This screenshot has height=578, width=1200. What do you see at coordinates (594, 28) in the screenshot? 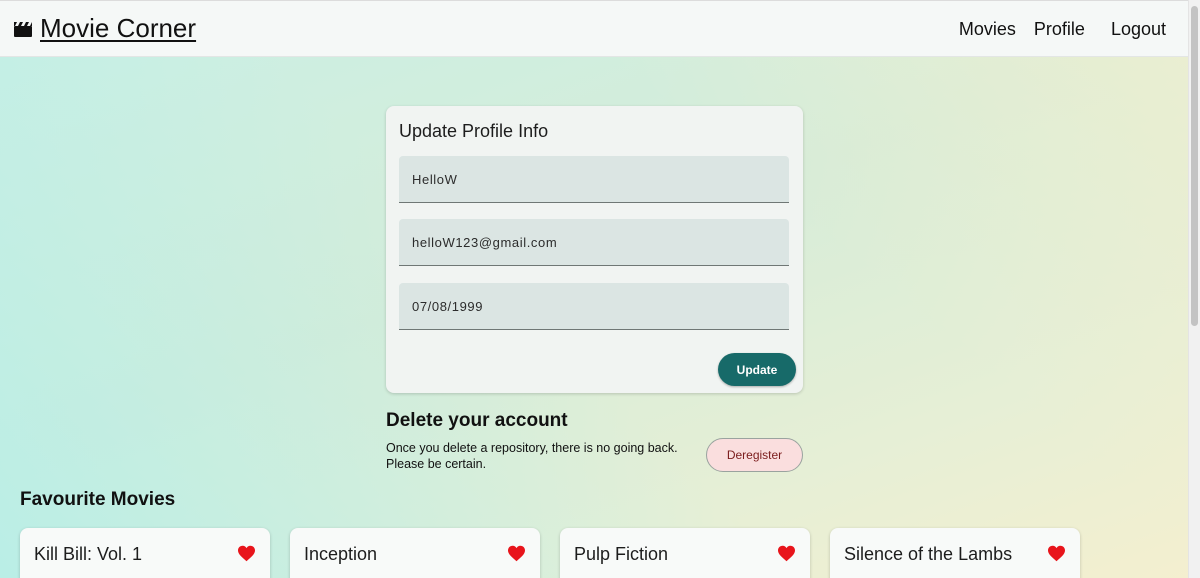
I see `navbar: Movie Corner Movies Profile Logout` at bounding box center [594, 28].